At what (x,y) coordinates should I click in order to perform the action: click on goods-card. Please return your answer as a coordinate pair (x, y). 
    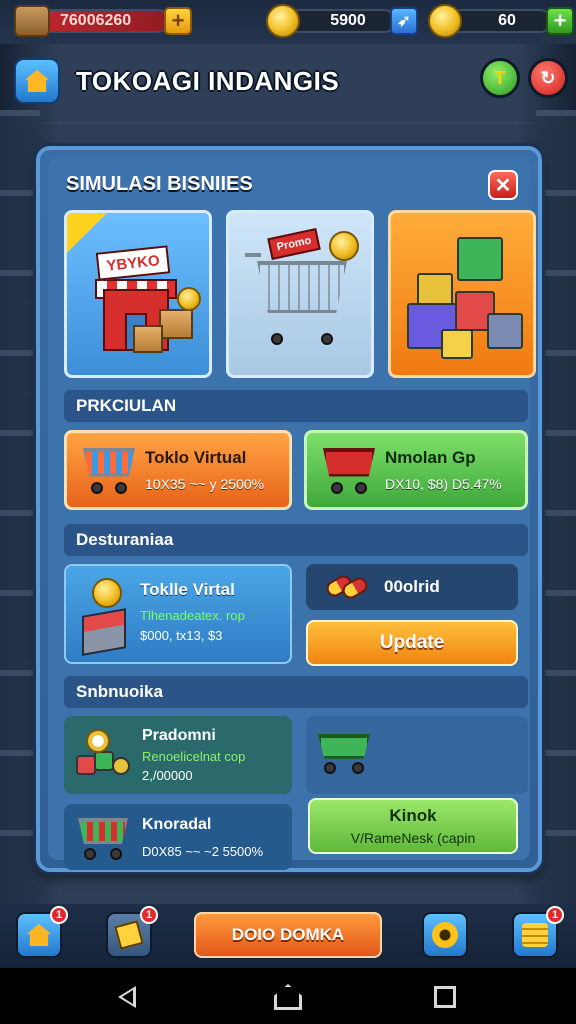
    Looking at the image, I should click on (462, 294).